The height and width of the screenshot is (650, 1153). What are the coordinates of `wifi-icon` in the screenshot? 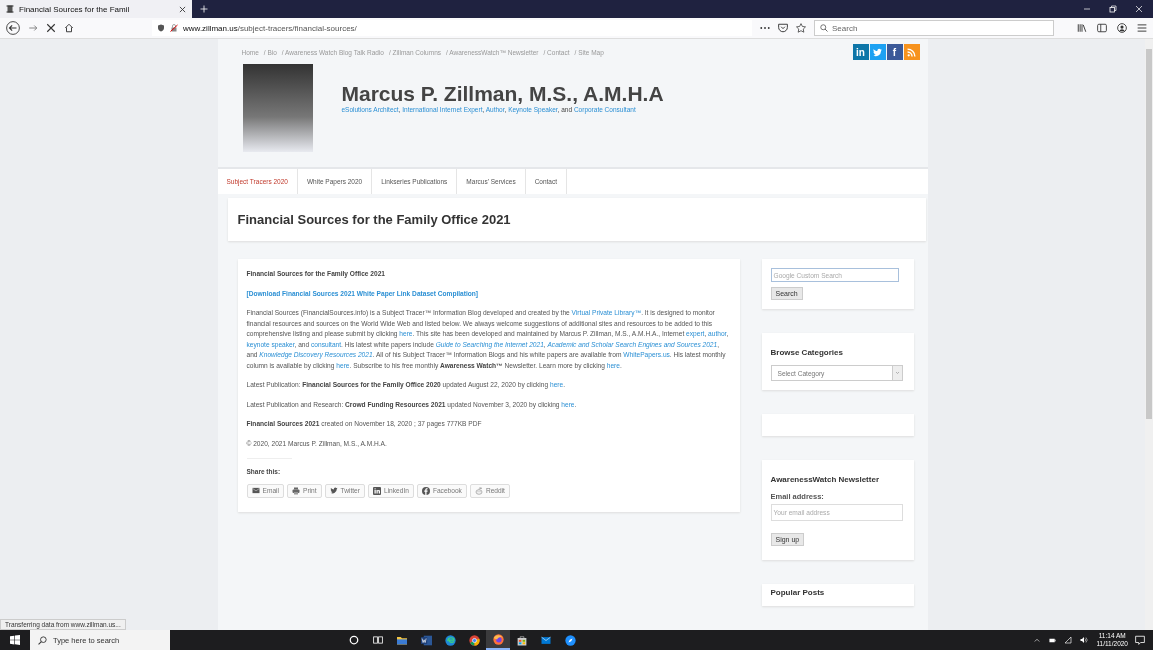 It's located at (1068, 640).